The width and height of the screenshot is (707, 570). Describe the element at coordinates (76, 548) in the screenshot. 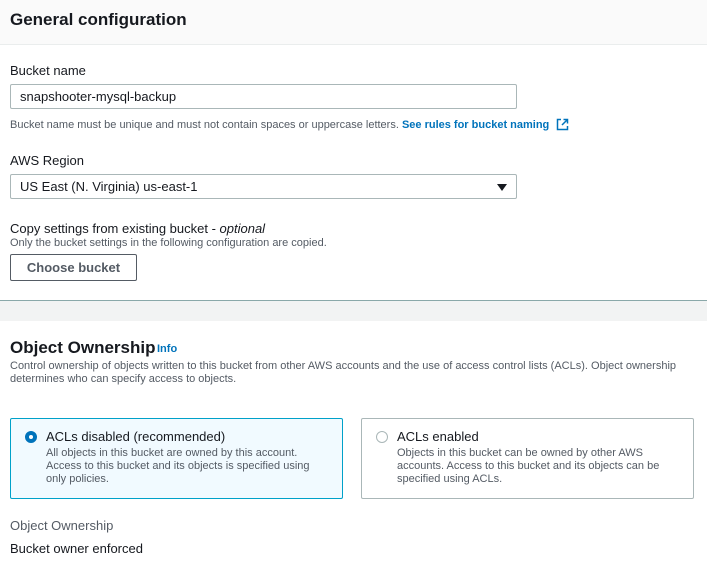

I see `object-ownership-summary-value: Bucket owner enforced` at that location.